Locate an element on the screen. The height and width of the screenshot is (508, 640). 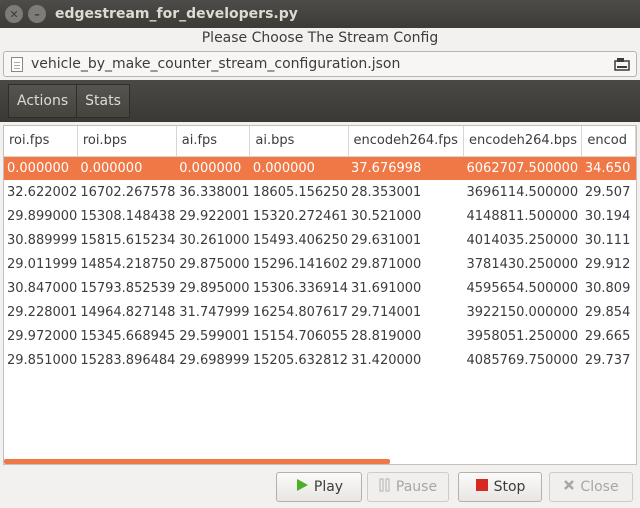
window-close-button: ✕ is located at coordinates (14, 14).